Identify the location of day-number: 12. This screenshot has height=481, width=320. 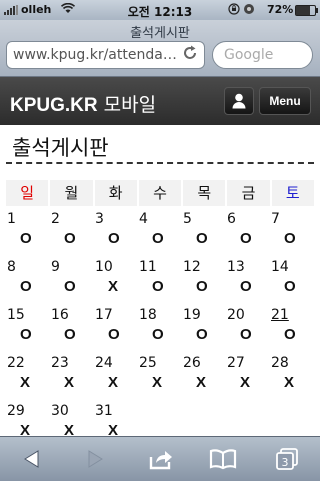
(192, 267).